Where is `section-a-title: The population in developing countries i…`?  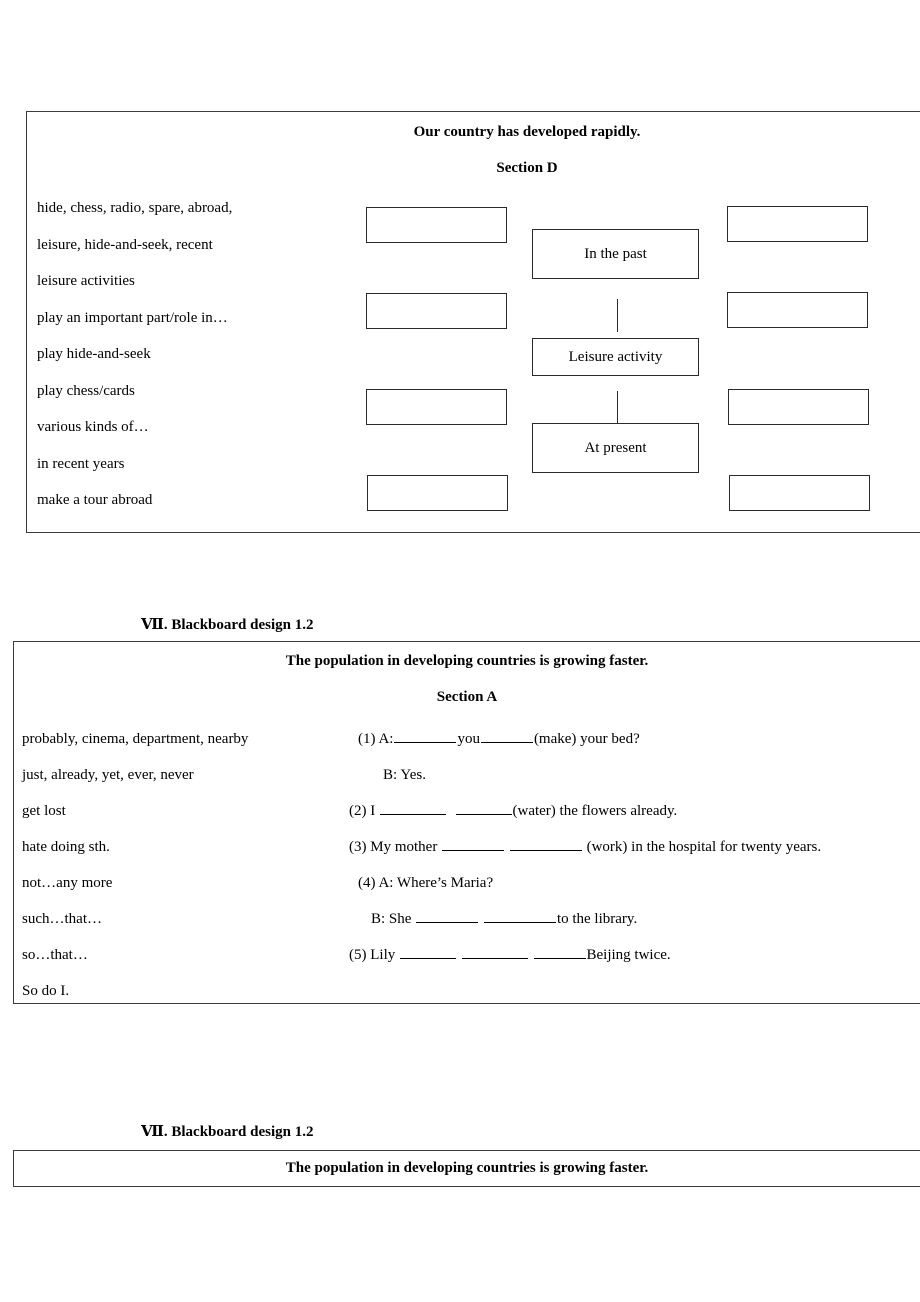
section-a-title: The population in developing countries i… is located at coordinates (467, 661).